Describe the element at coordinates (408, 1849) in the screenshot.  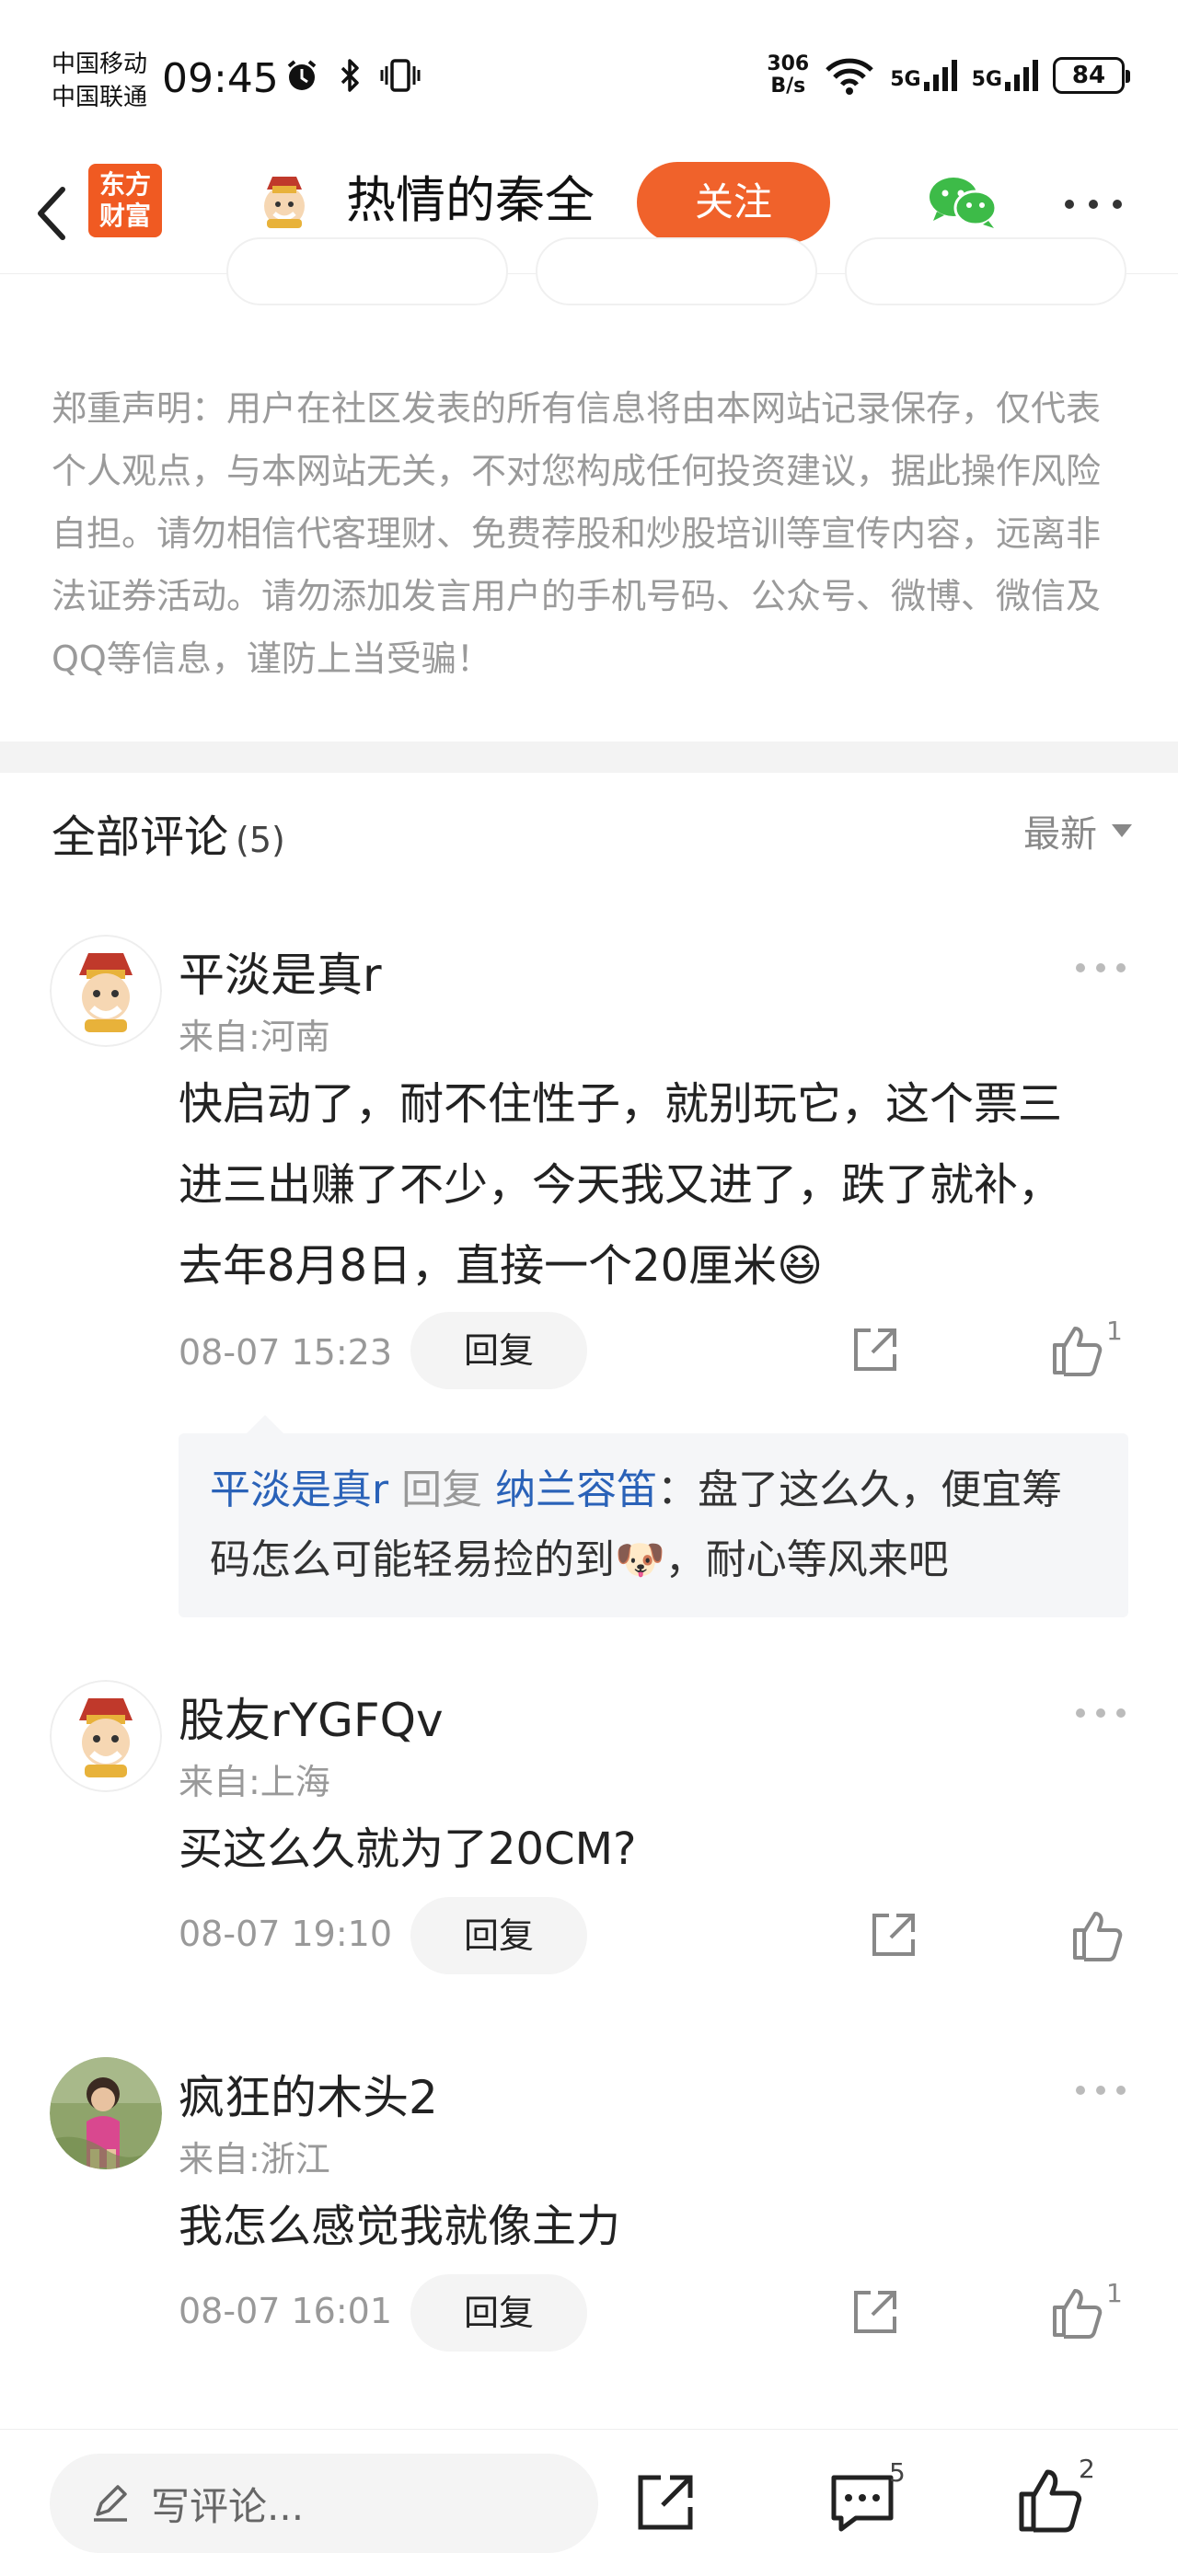
I see `comment-text: 买这么久就为了20CM?` at that location.